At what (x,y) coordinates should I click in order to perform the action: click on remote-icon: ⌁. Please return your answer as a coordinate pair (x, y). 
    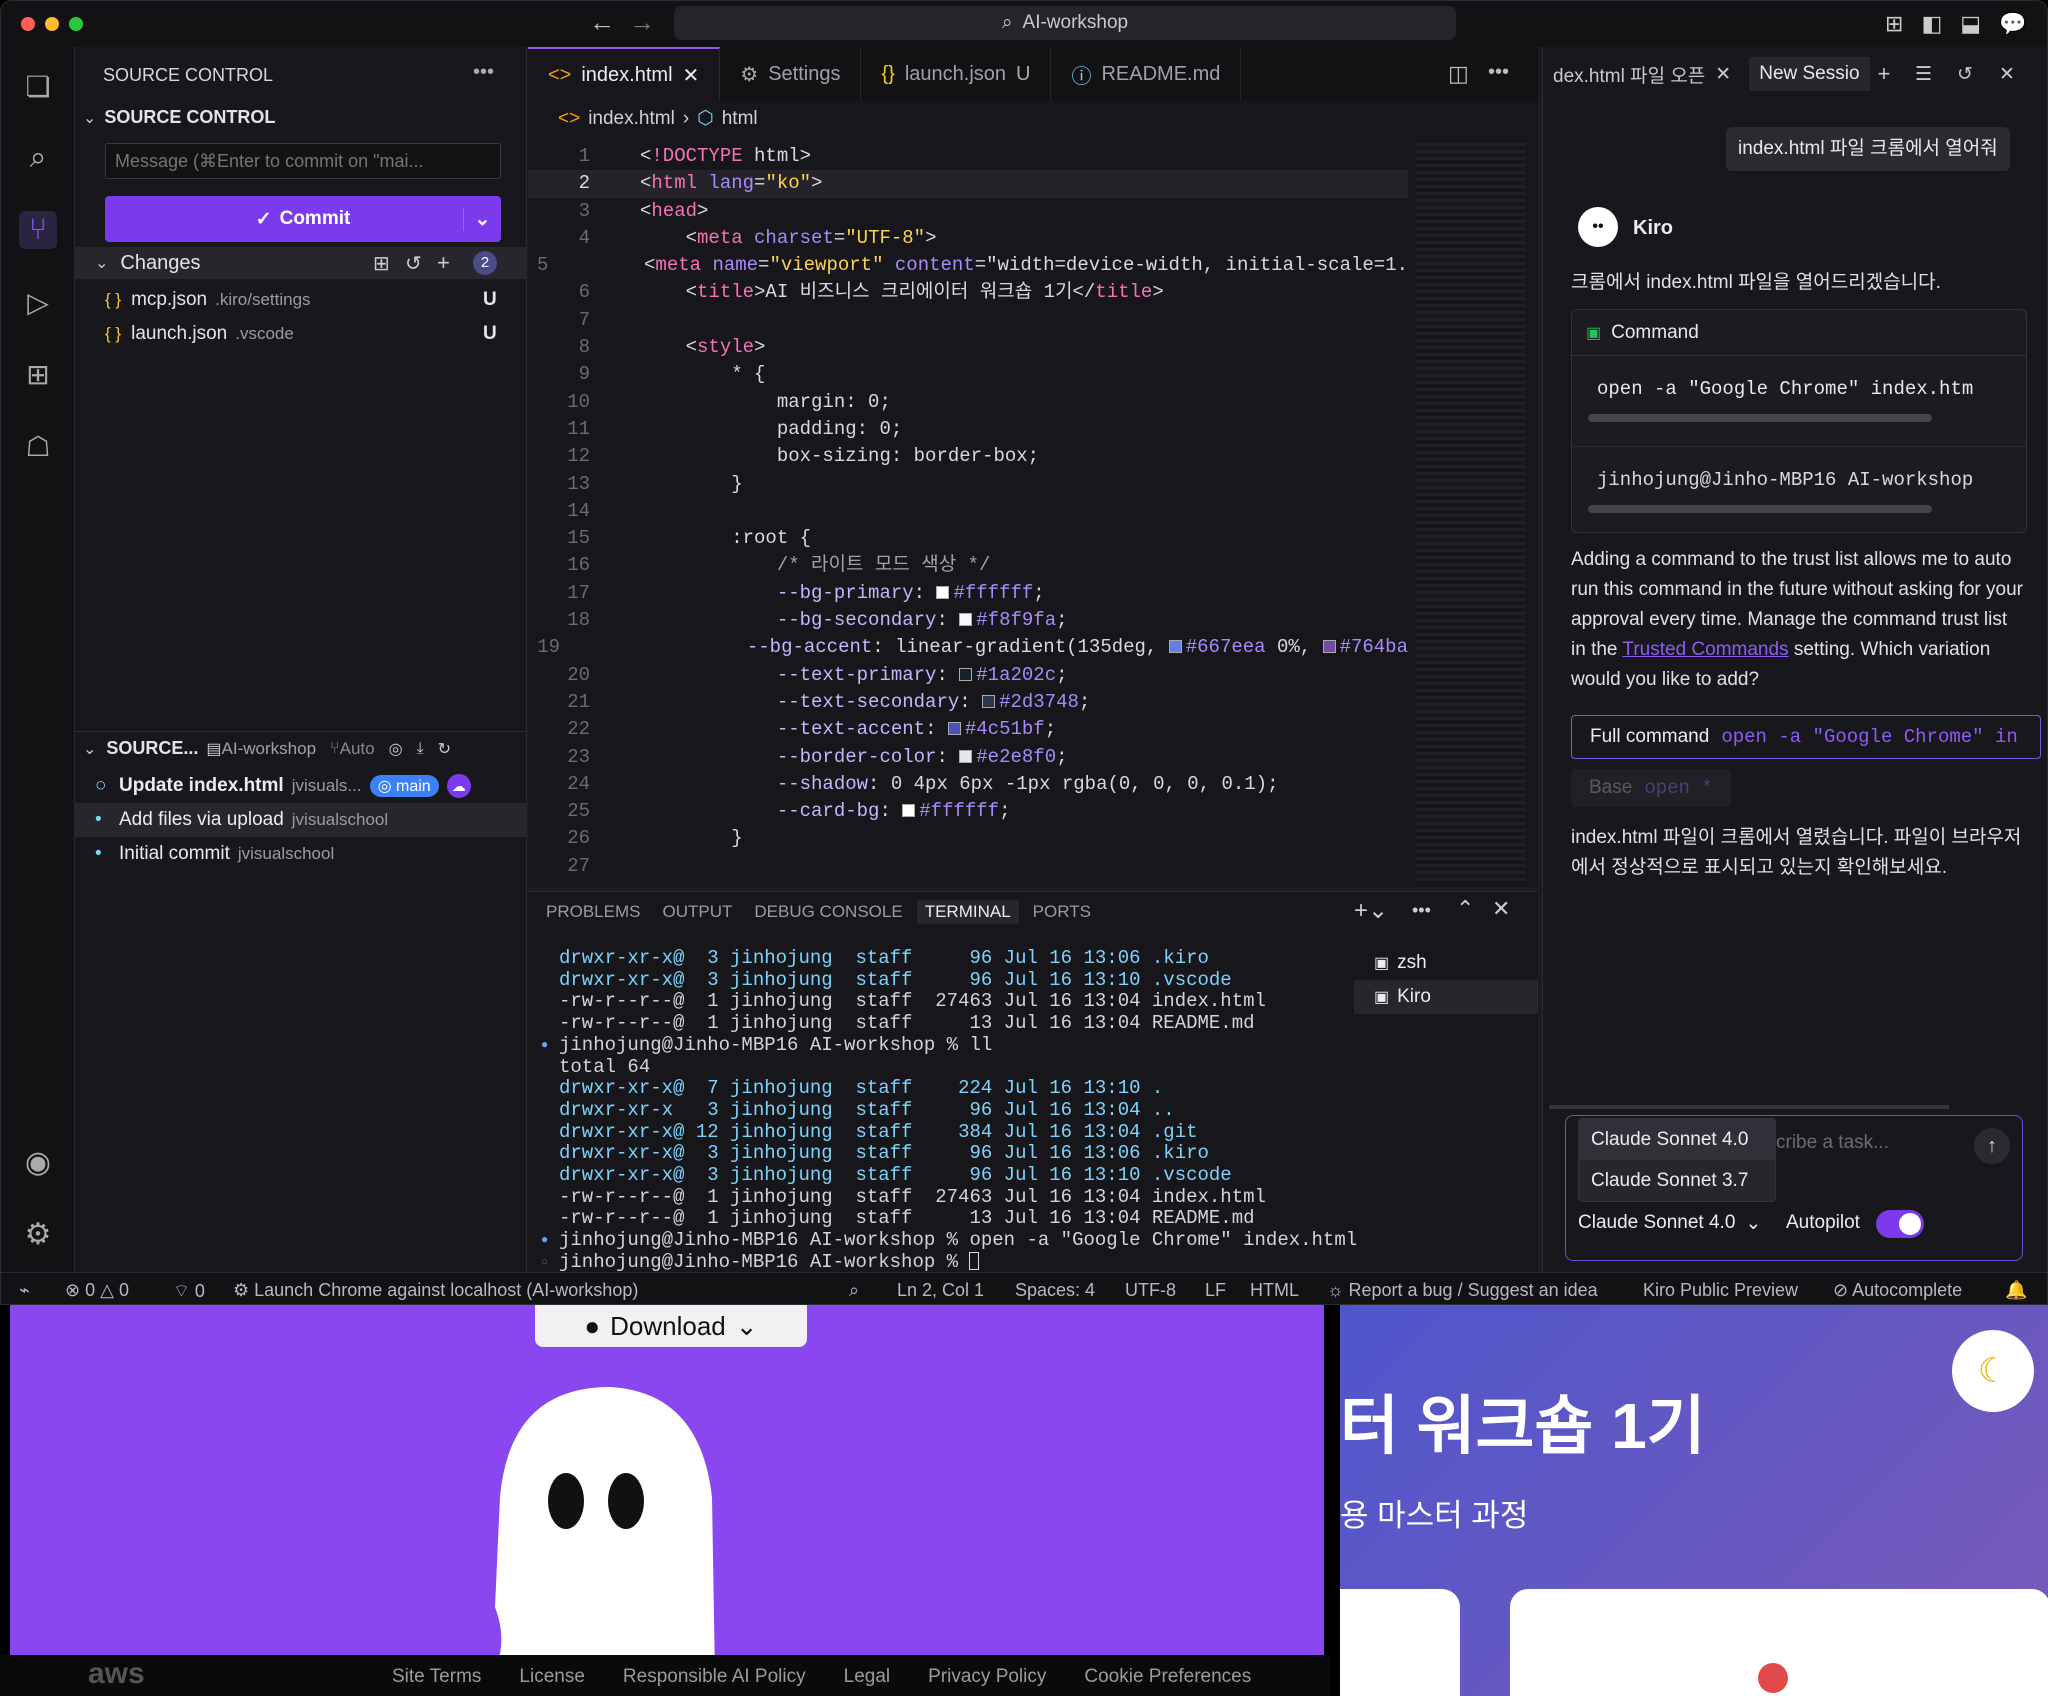
    Looking at the image, I should click on (24, 1290).